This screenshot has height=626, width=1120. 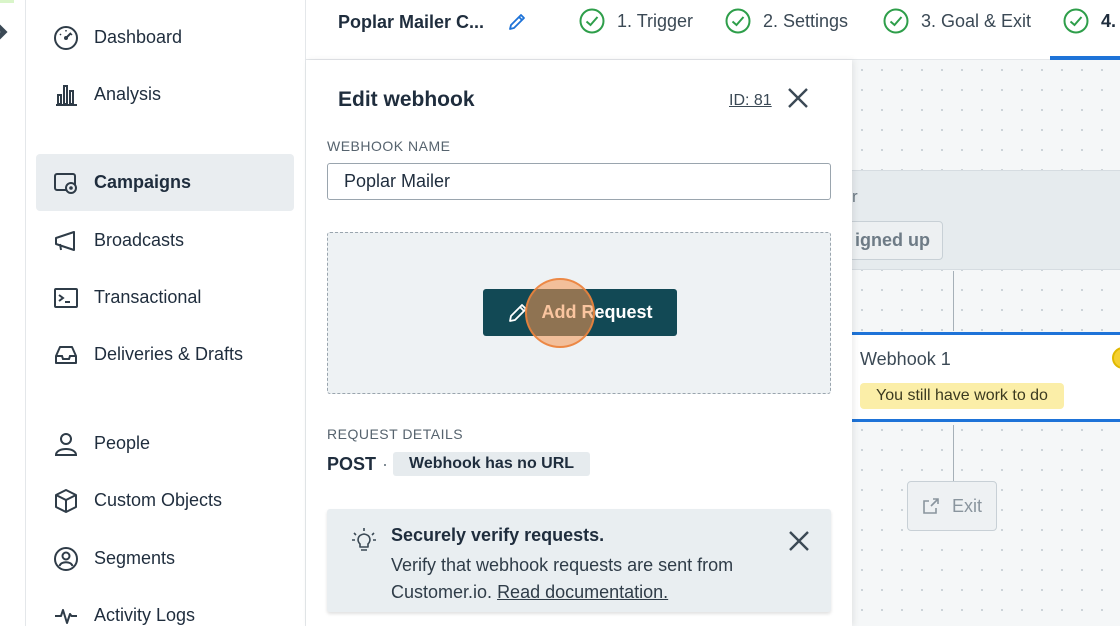 What do you see at coordinates (148, 297) in the screenshot?
I see `sidebar-item-label: Transactional` at bounding box center [148, 297].